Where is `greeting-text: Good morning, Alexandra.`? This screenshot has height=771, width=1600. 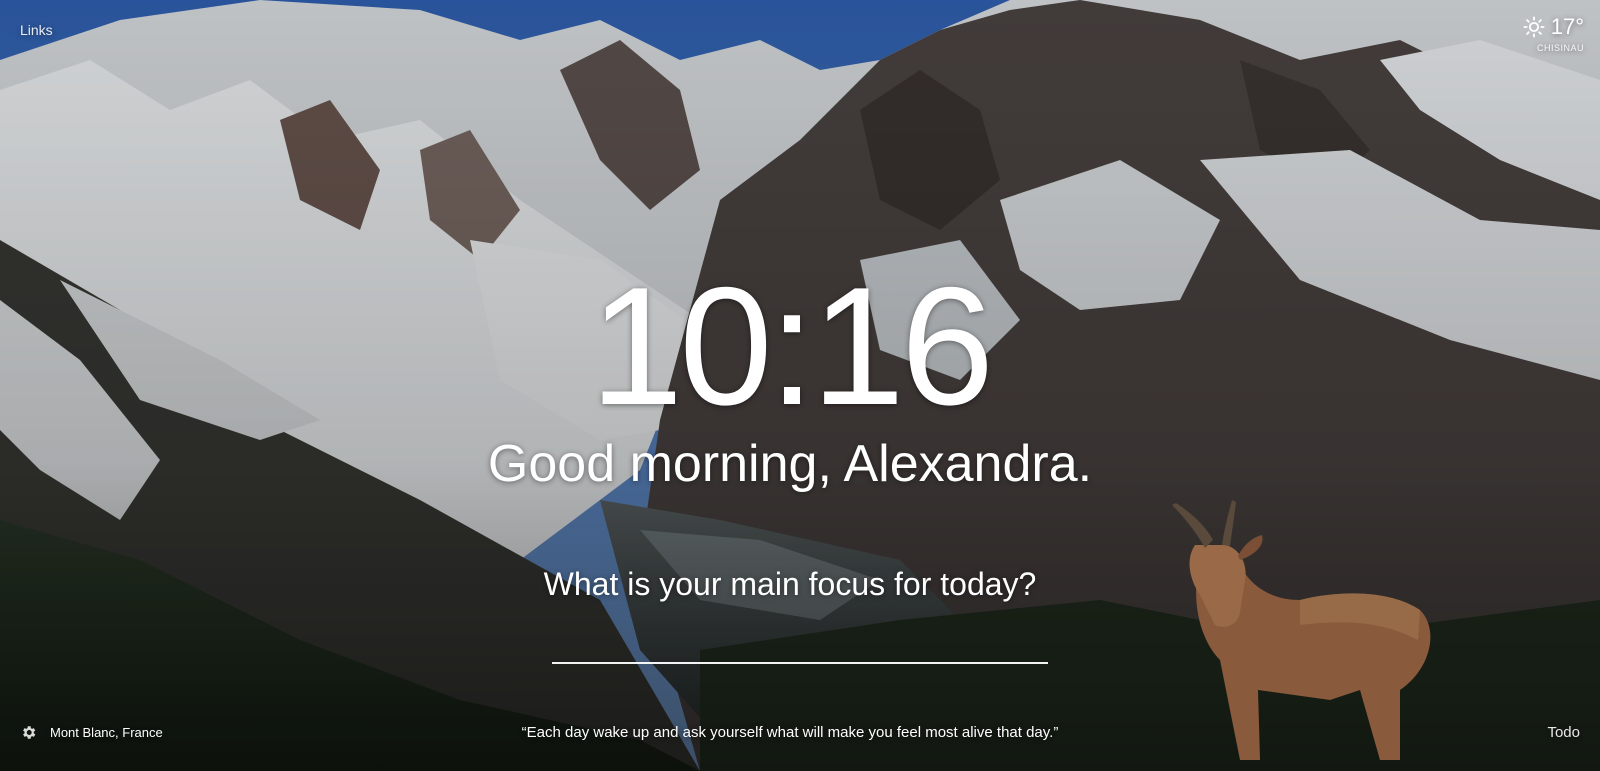
greeting-text: Good morning, Alexandra. is located at coordinates (790, 464).